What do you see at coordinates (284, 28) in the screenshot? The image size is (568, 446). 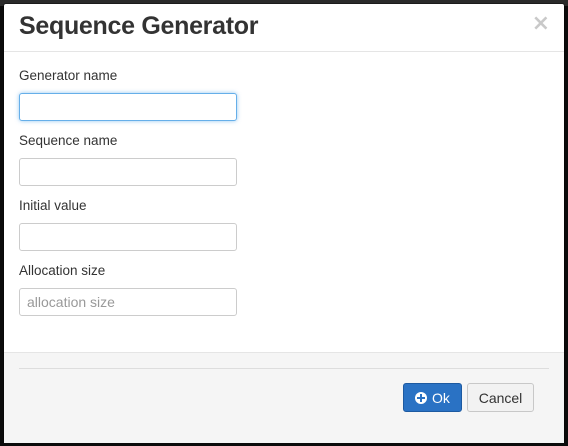 I see `dialog-header: Sequence Generator ×` at bounding box center [284, 28].